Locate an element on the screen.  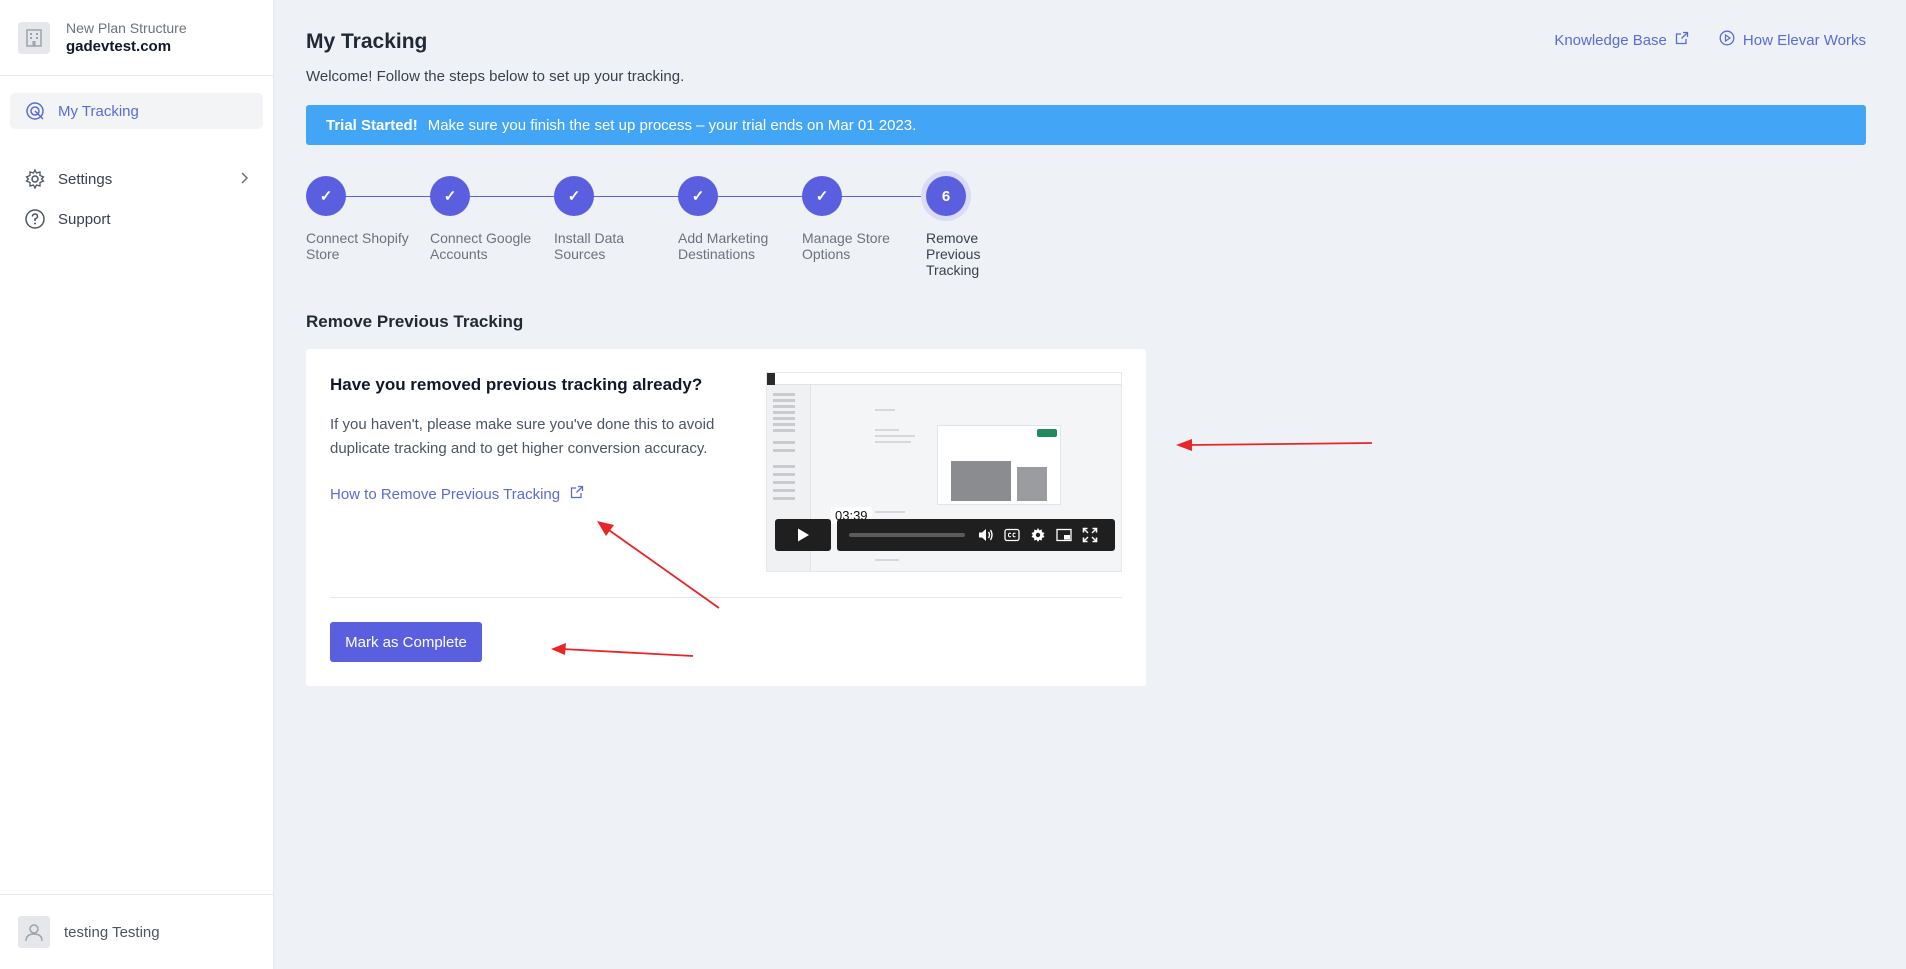
user-menu: testing Testing is located at coordinates (137, 931).